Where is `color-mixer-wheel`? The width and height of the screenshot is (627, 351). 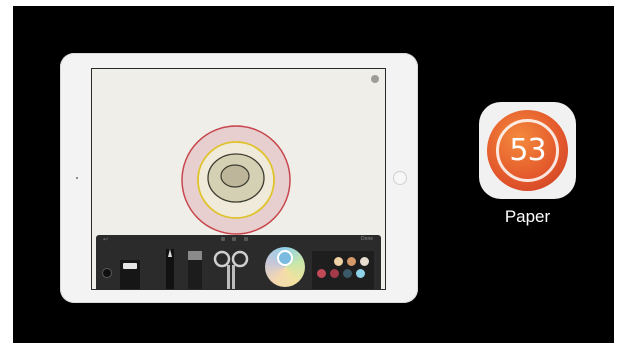 color-mixer-wheel is located at coordinates (285, 267).